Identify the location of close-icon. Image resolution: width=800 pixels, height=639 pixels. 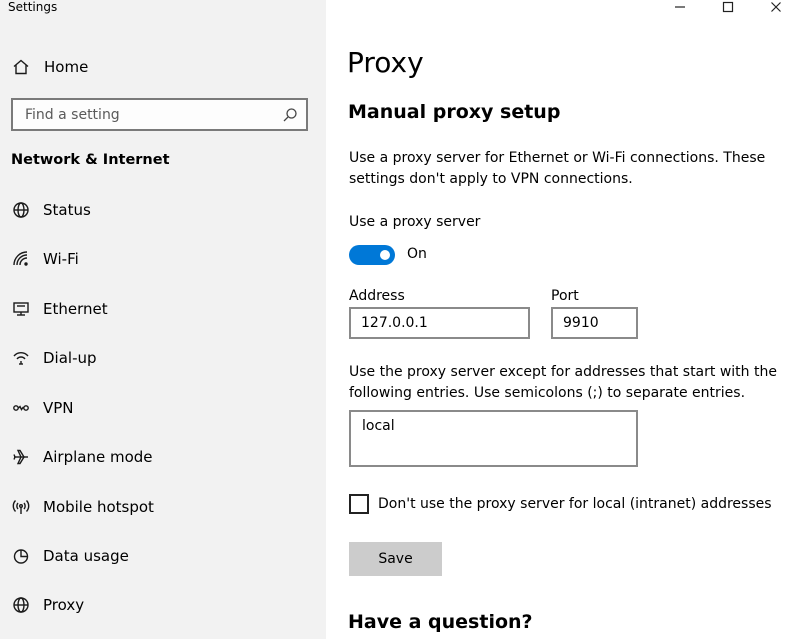
(776, 8).